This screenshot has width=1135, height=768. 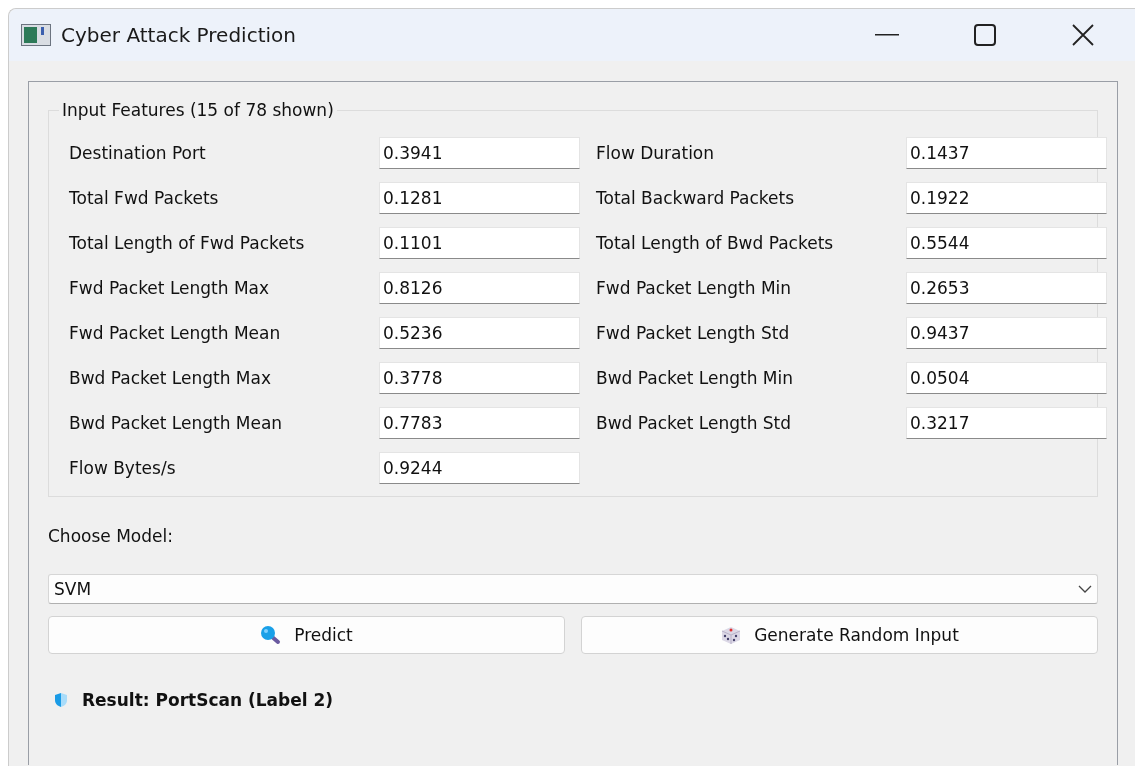 I want to click on app-icon, so click(x=36, y=35).